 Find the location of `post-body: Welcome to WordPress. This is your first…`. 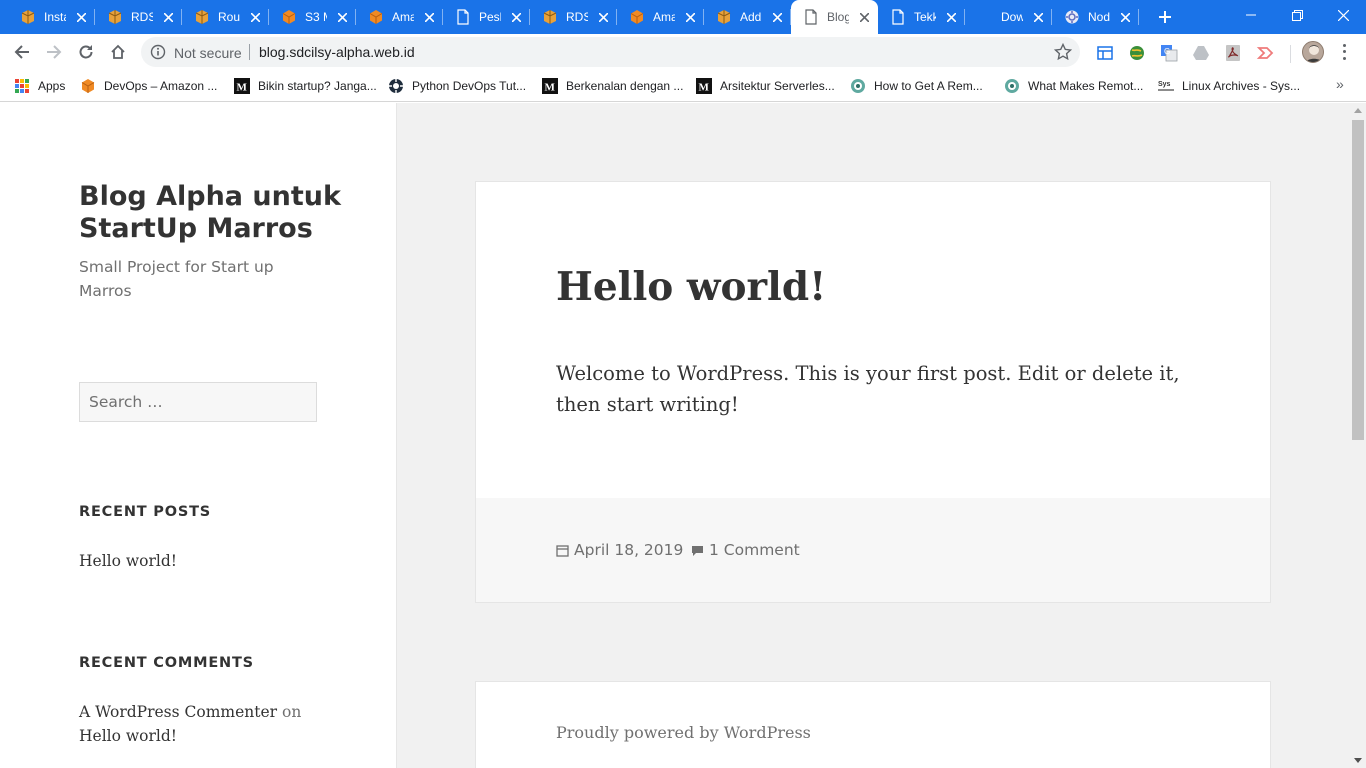

post-body: Welcome to WordPress. This is your first… is located at coordinates (868, 389).